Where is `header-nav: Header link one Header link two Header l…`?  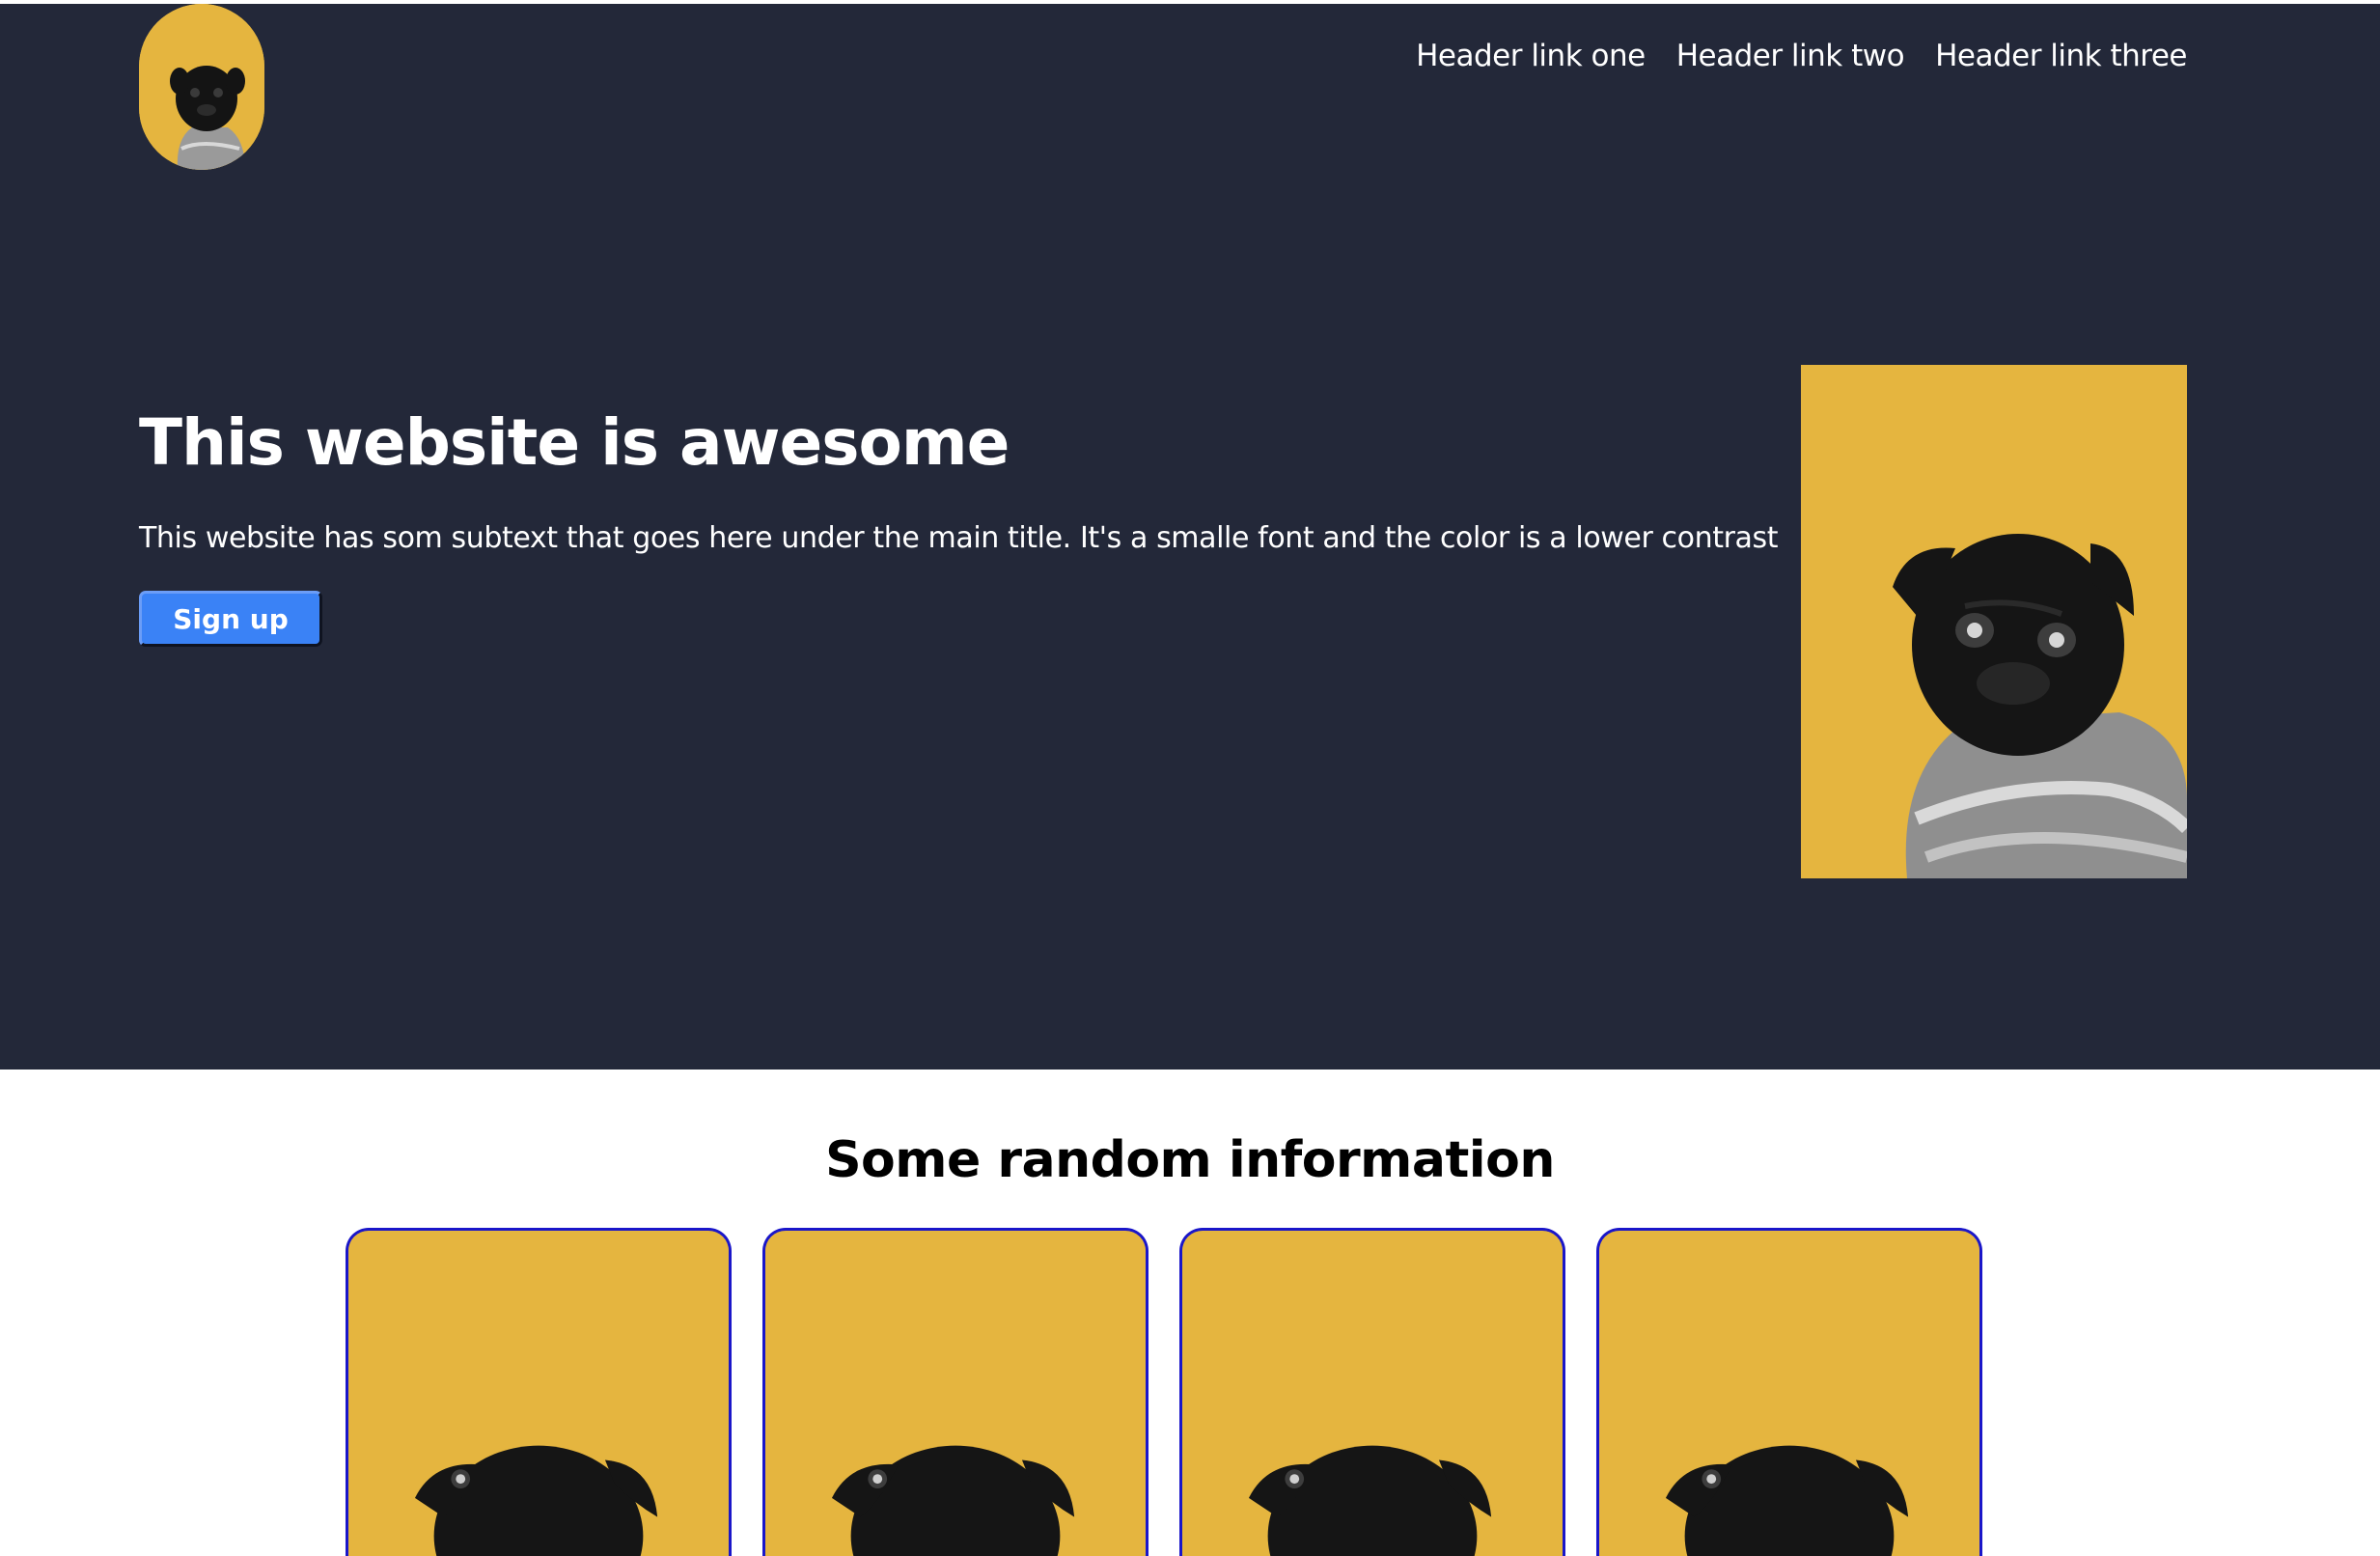
header-nav: Header link one Header link two Header l… is located at coordinates (1802, 56).